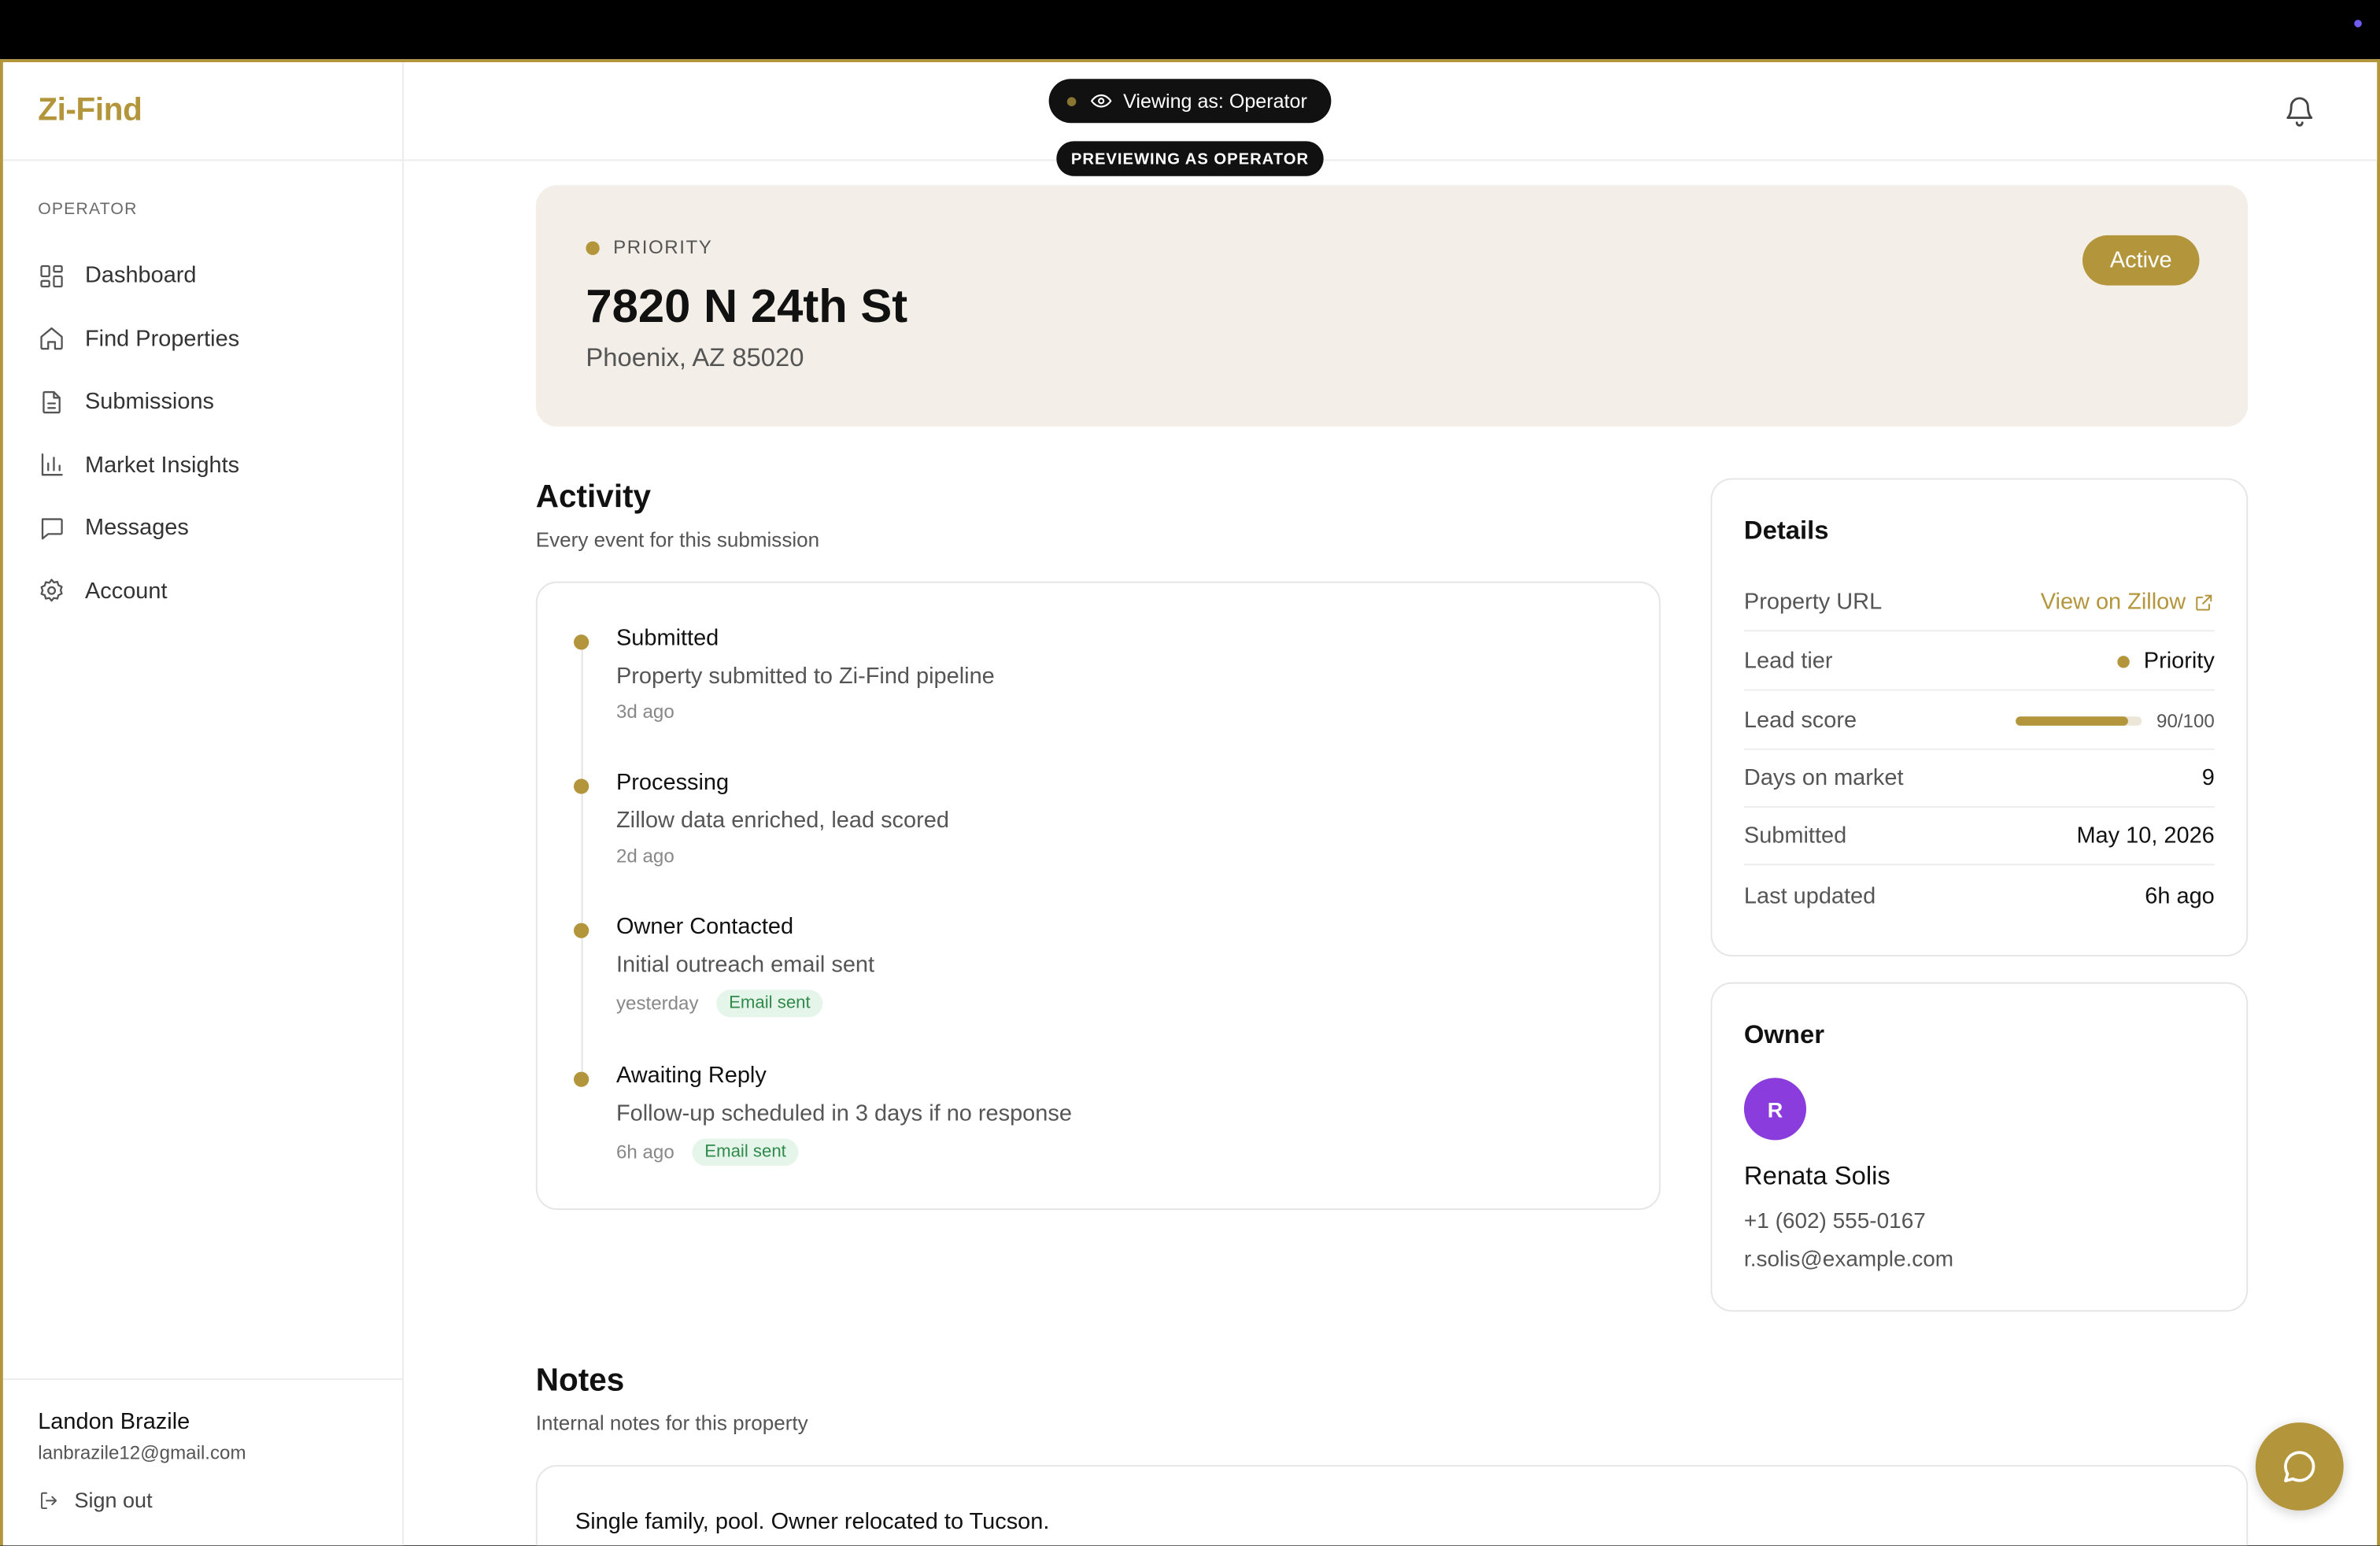  Describe the element at coordinates (657, 1004) in the screenshot. I see `event-time: yesterday` at that location.